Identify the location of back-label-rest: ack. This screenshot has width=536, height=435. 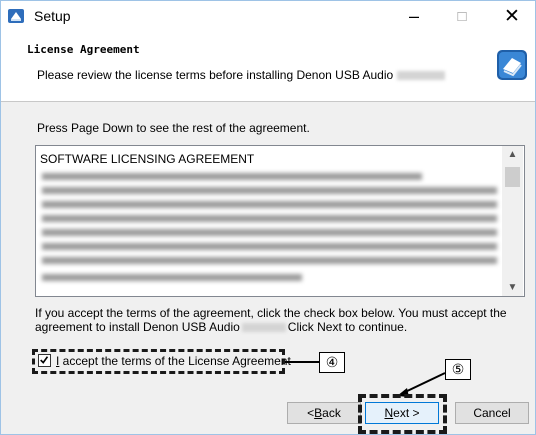
(331, 413).